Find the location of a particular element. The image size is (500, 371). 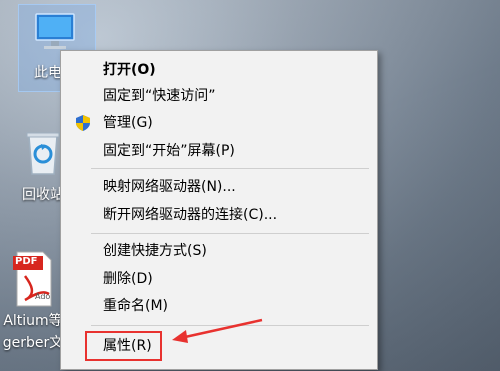

pdf-sublabel: Ado is located at coordinates (43, 296).